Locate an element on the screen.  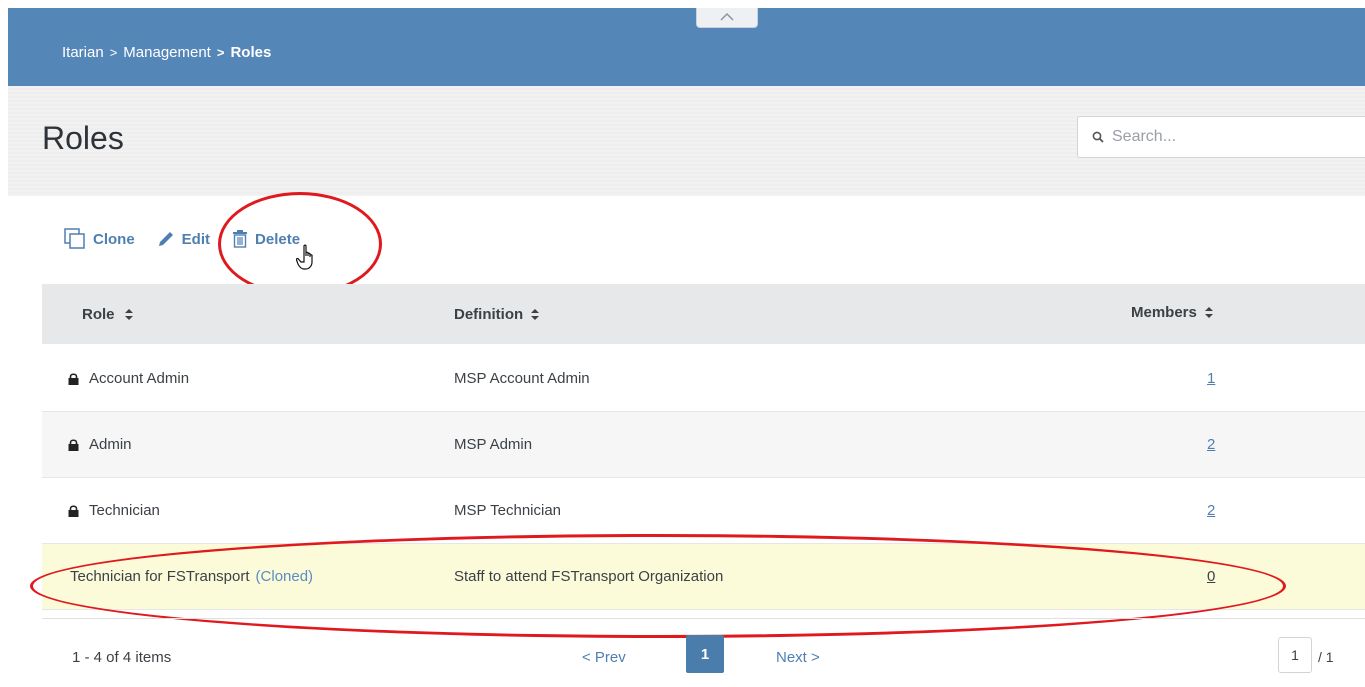
collapse-header-button is located at coordinates (727, 18).